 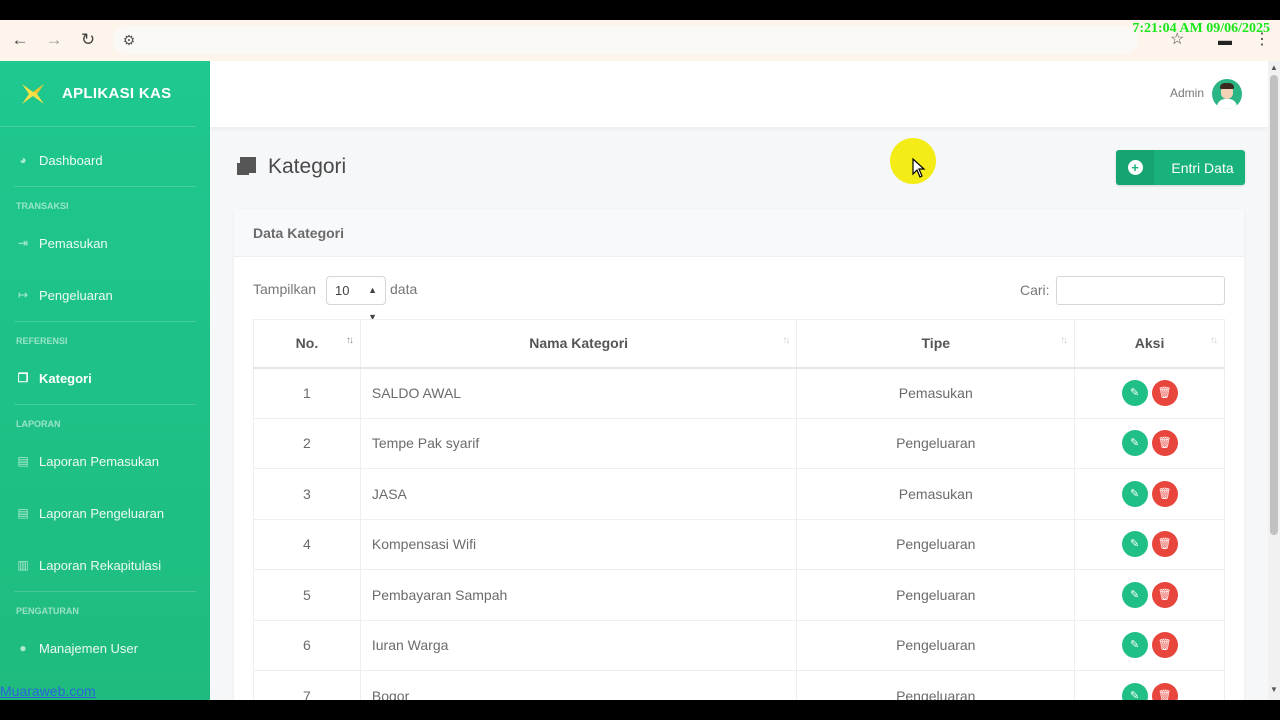 I want to click on entri-data-button: + Entri Data, so click(x=1180, y=167).